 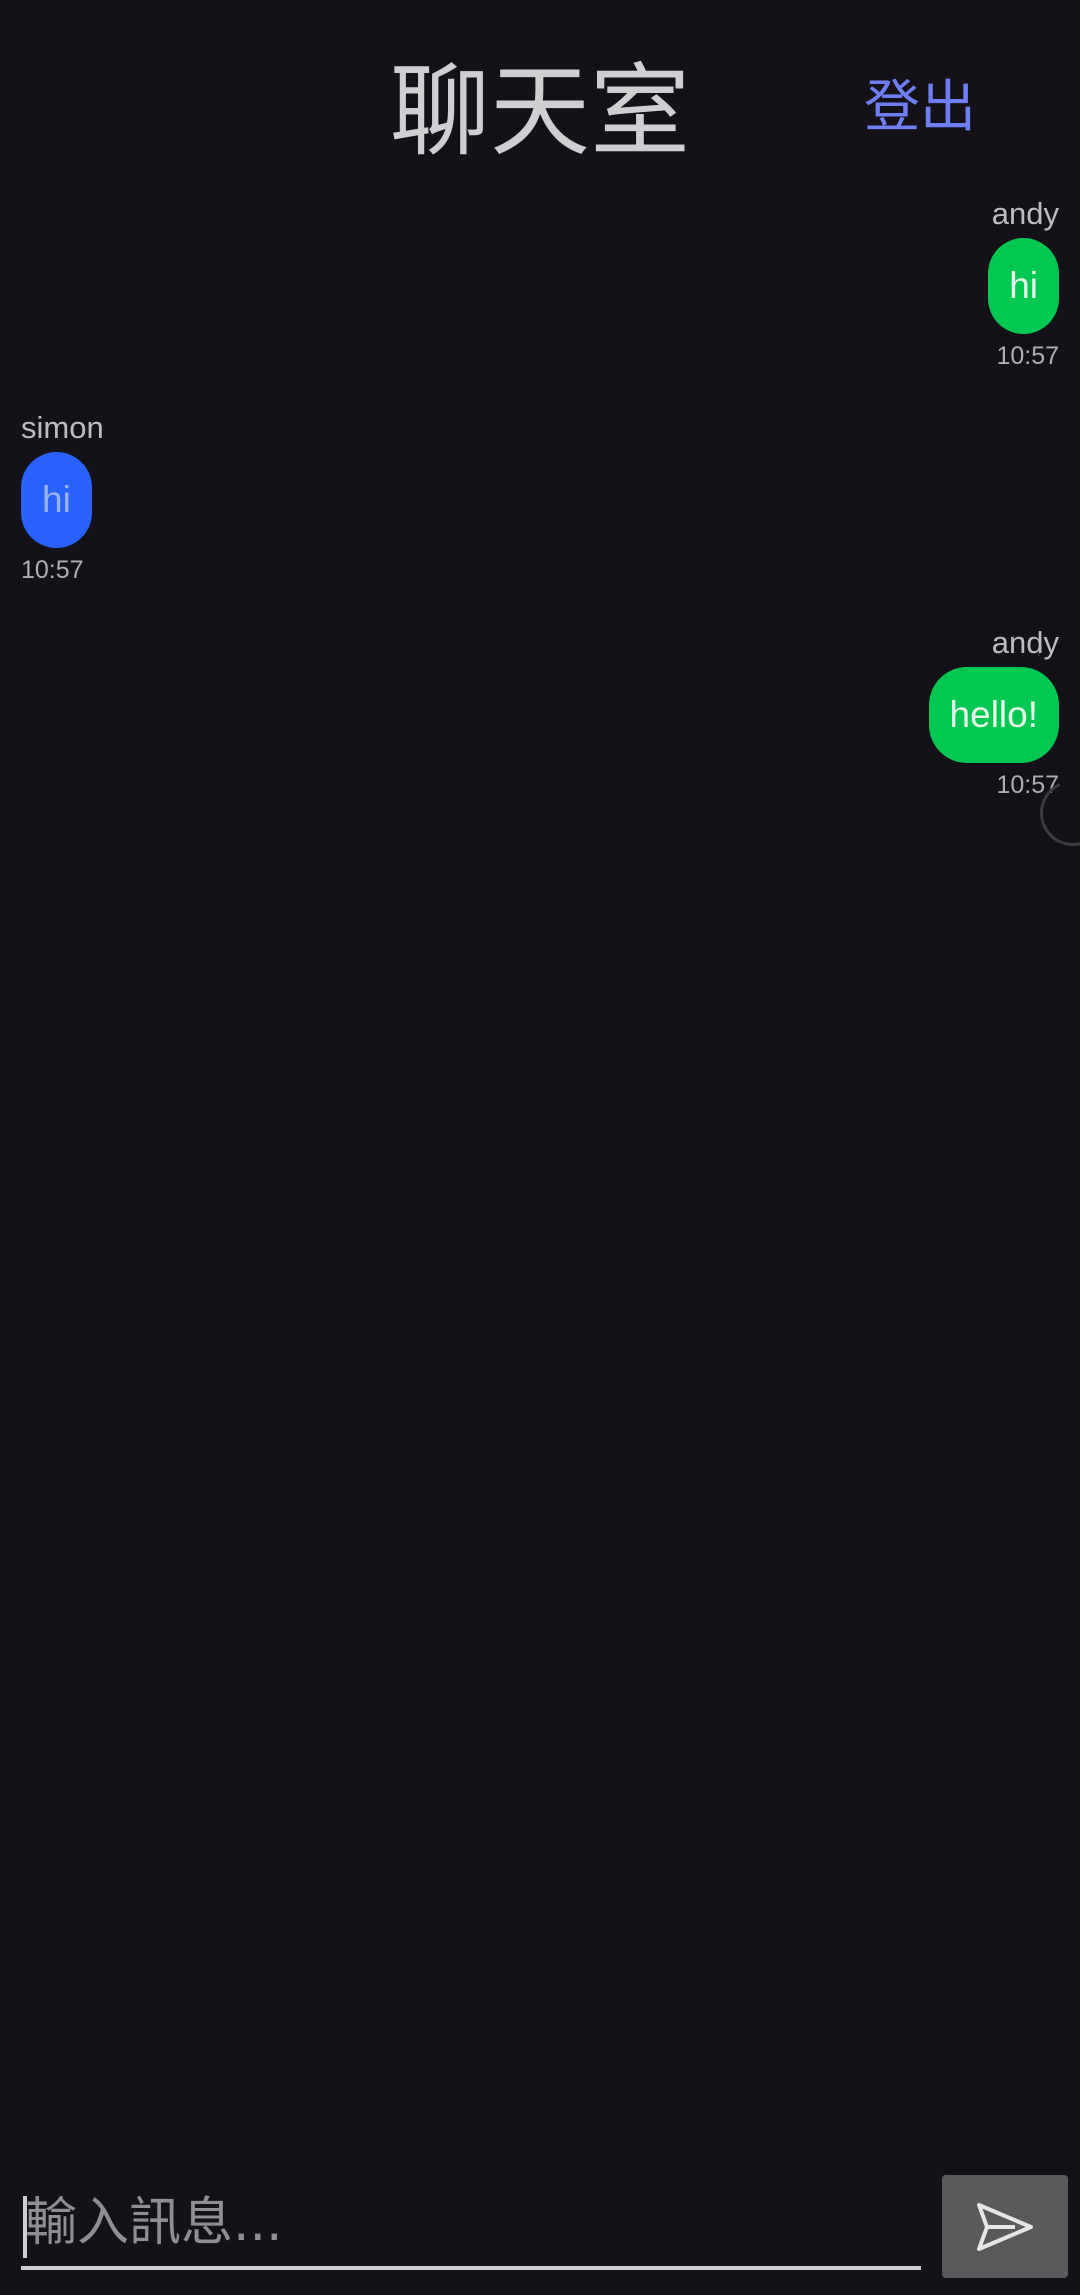 I want to click on message-item: andy hi 10:57, so click(x=1023, y=284).